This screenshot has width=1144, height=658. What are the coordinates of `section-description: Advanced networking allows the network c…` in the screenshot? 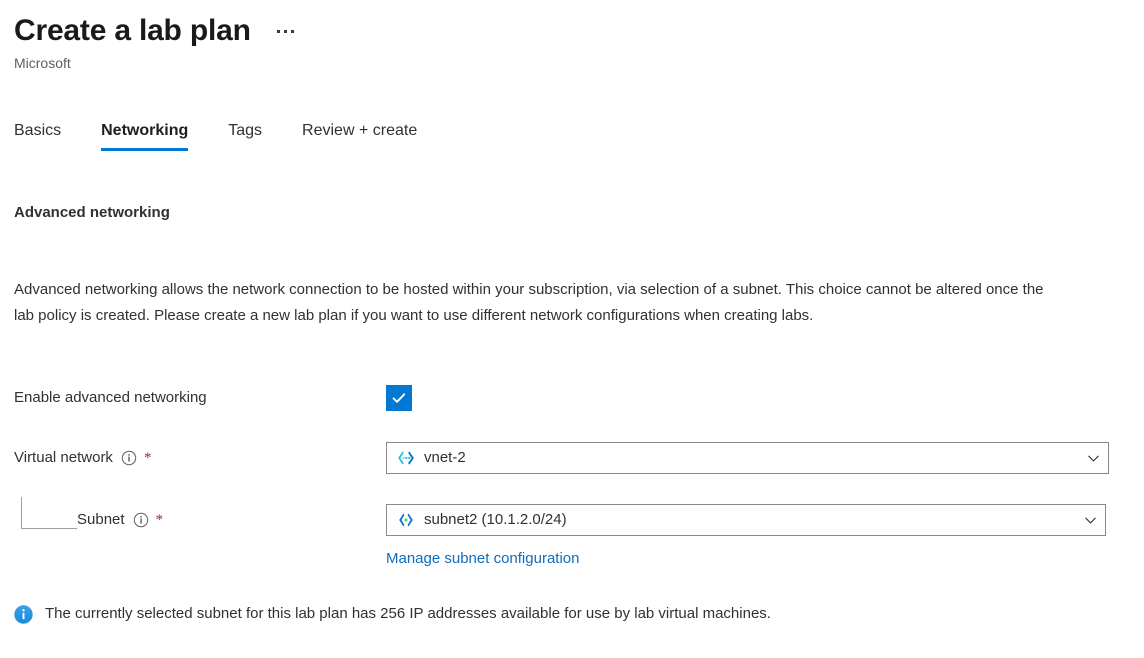 It's located at (529, 302).